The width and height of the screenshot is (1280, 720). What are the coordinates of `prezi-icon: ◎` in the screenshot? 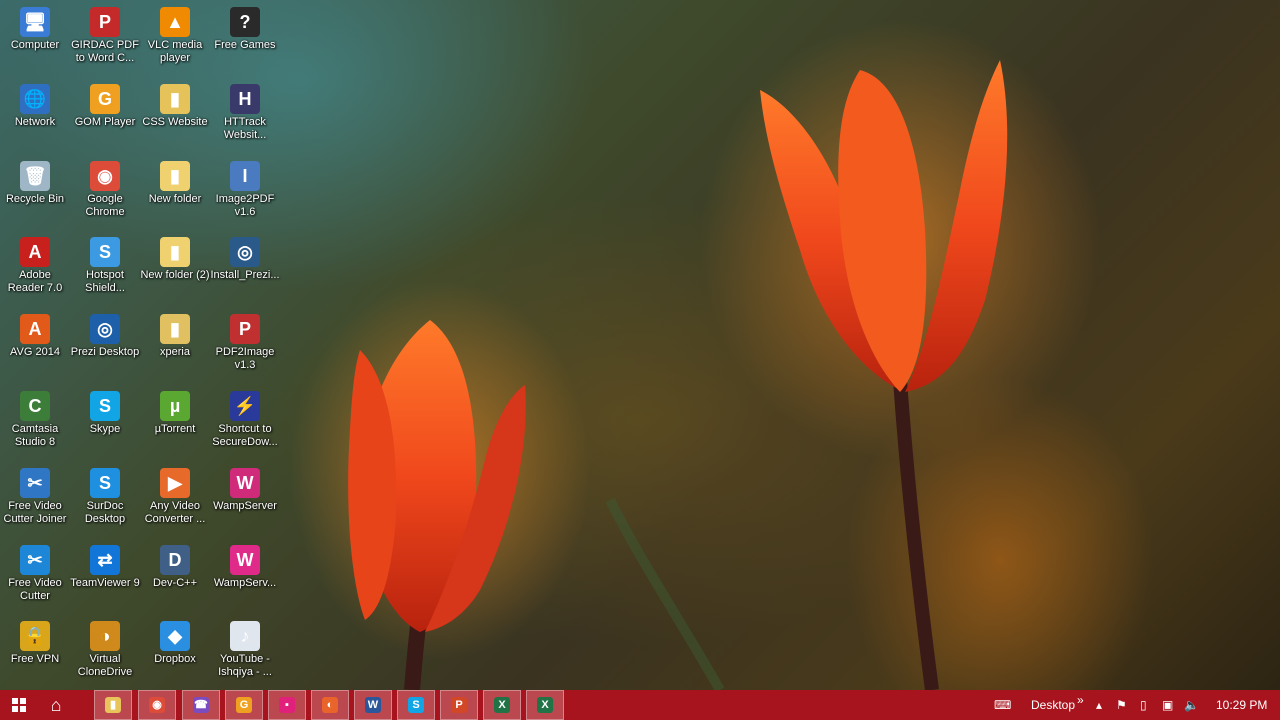 It's located at (105, 329).